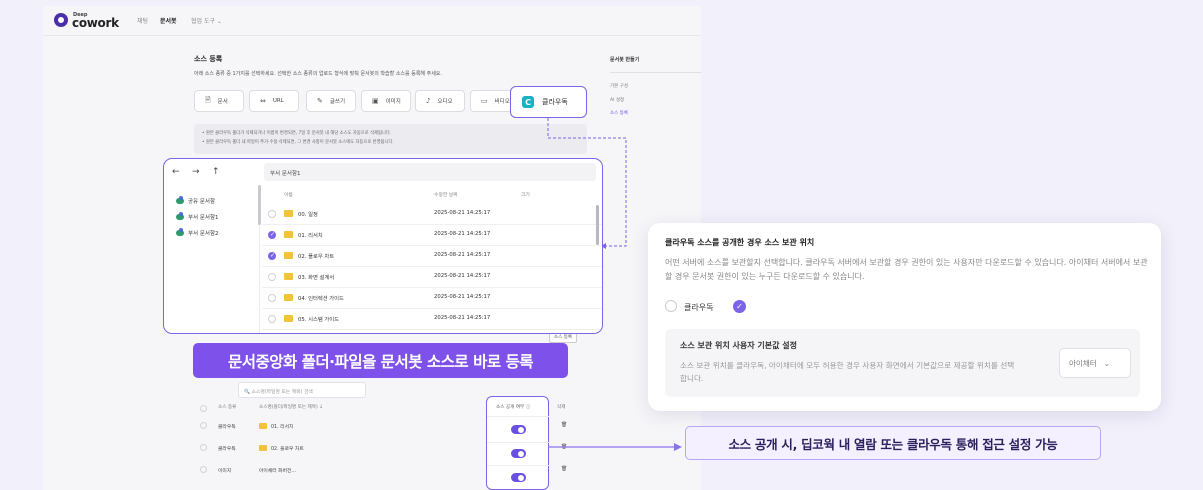  Describe the element at coordinates (375, 101) in the screenshot. I see `image-icon: ▣` at that location.